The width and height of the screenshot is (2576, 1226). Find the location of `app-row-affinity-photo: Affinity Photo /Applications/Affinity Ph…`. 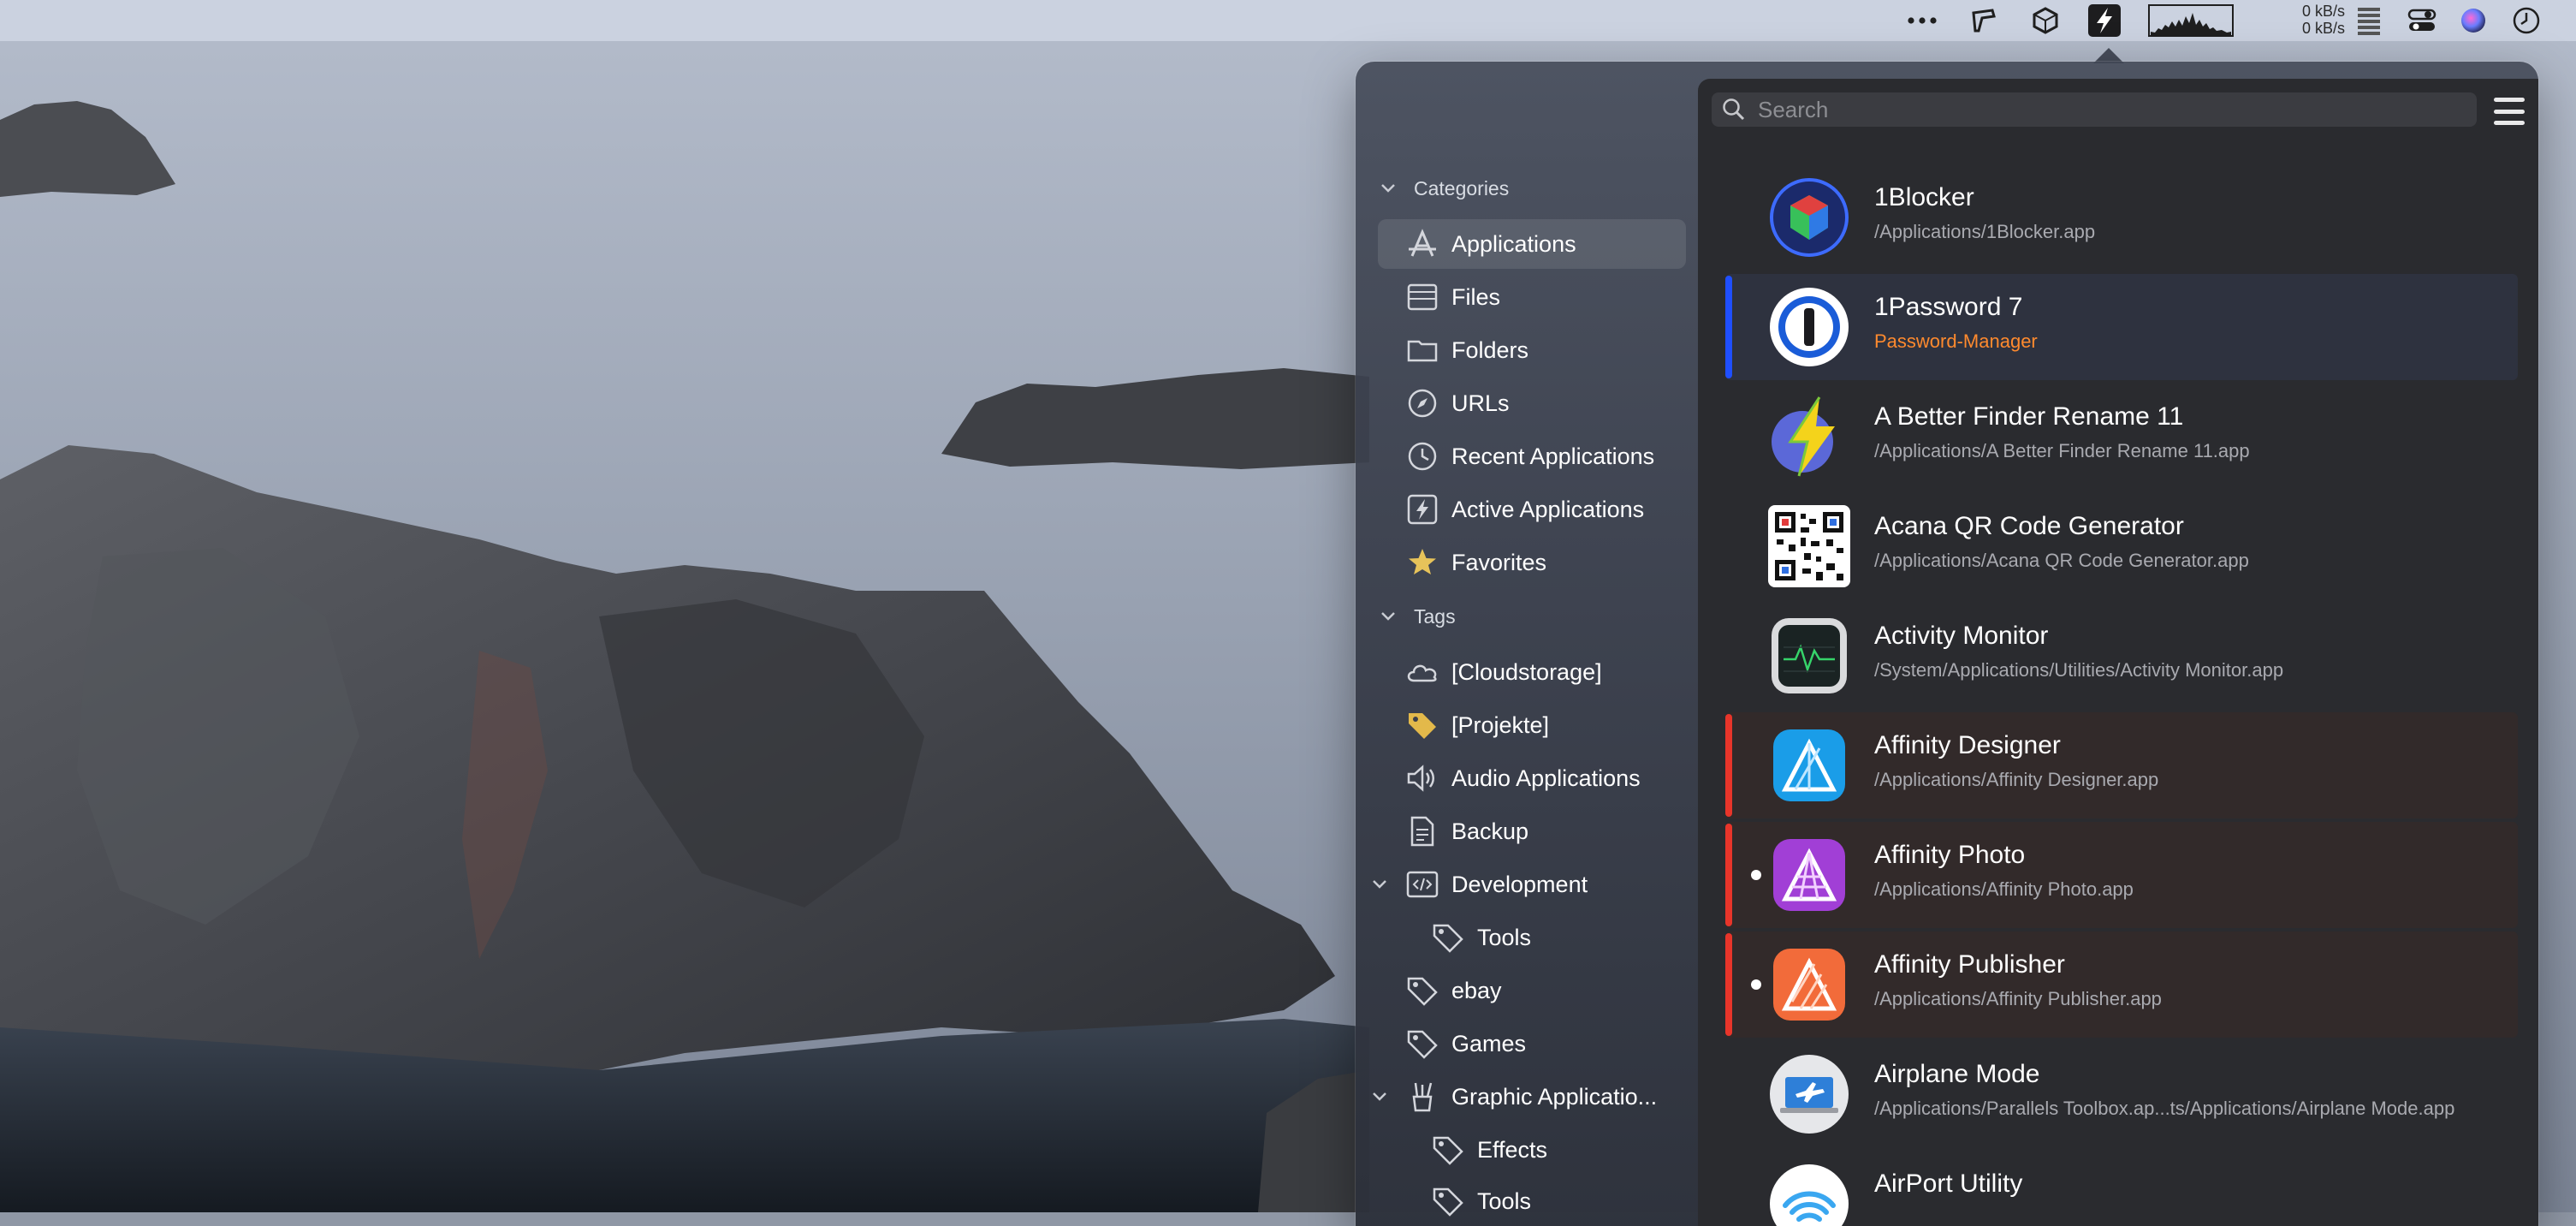

app-row-affinity-photo: Affinity Photo /Applications/Affinity Ph… is located at coordinates (2121, 875).